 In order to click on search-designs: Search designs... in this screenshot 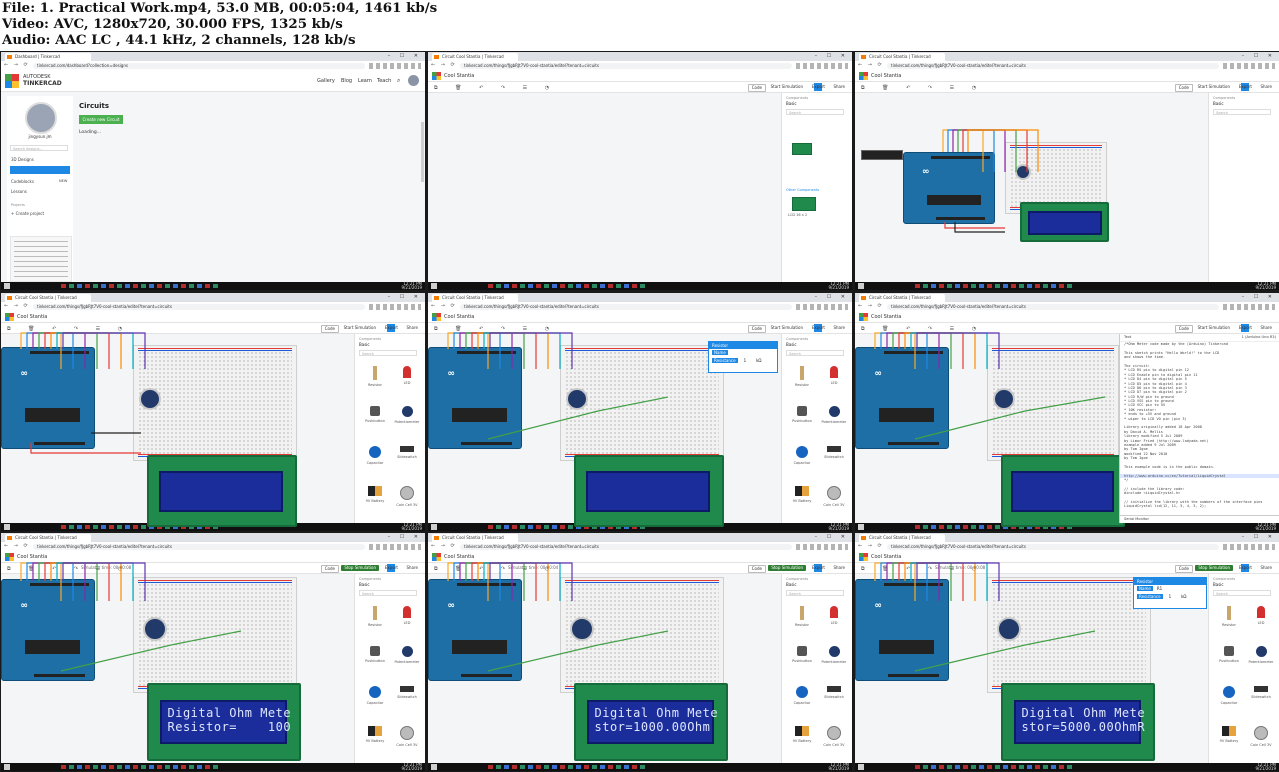, I will do `click(39, 148)`.